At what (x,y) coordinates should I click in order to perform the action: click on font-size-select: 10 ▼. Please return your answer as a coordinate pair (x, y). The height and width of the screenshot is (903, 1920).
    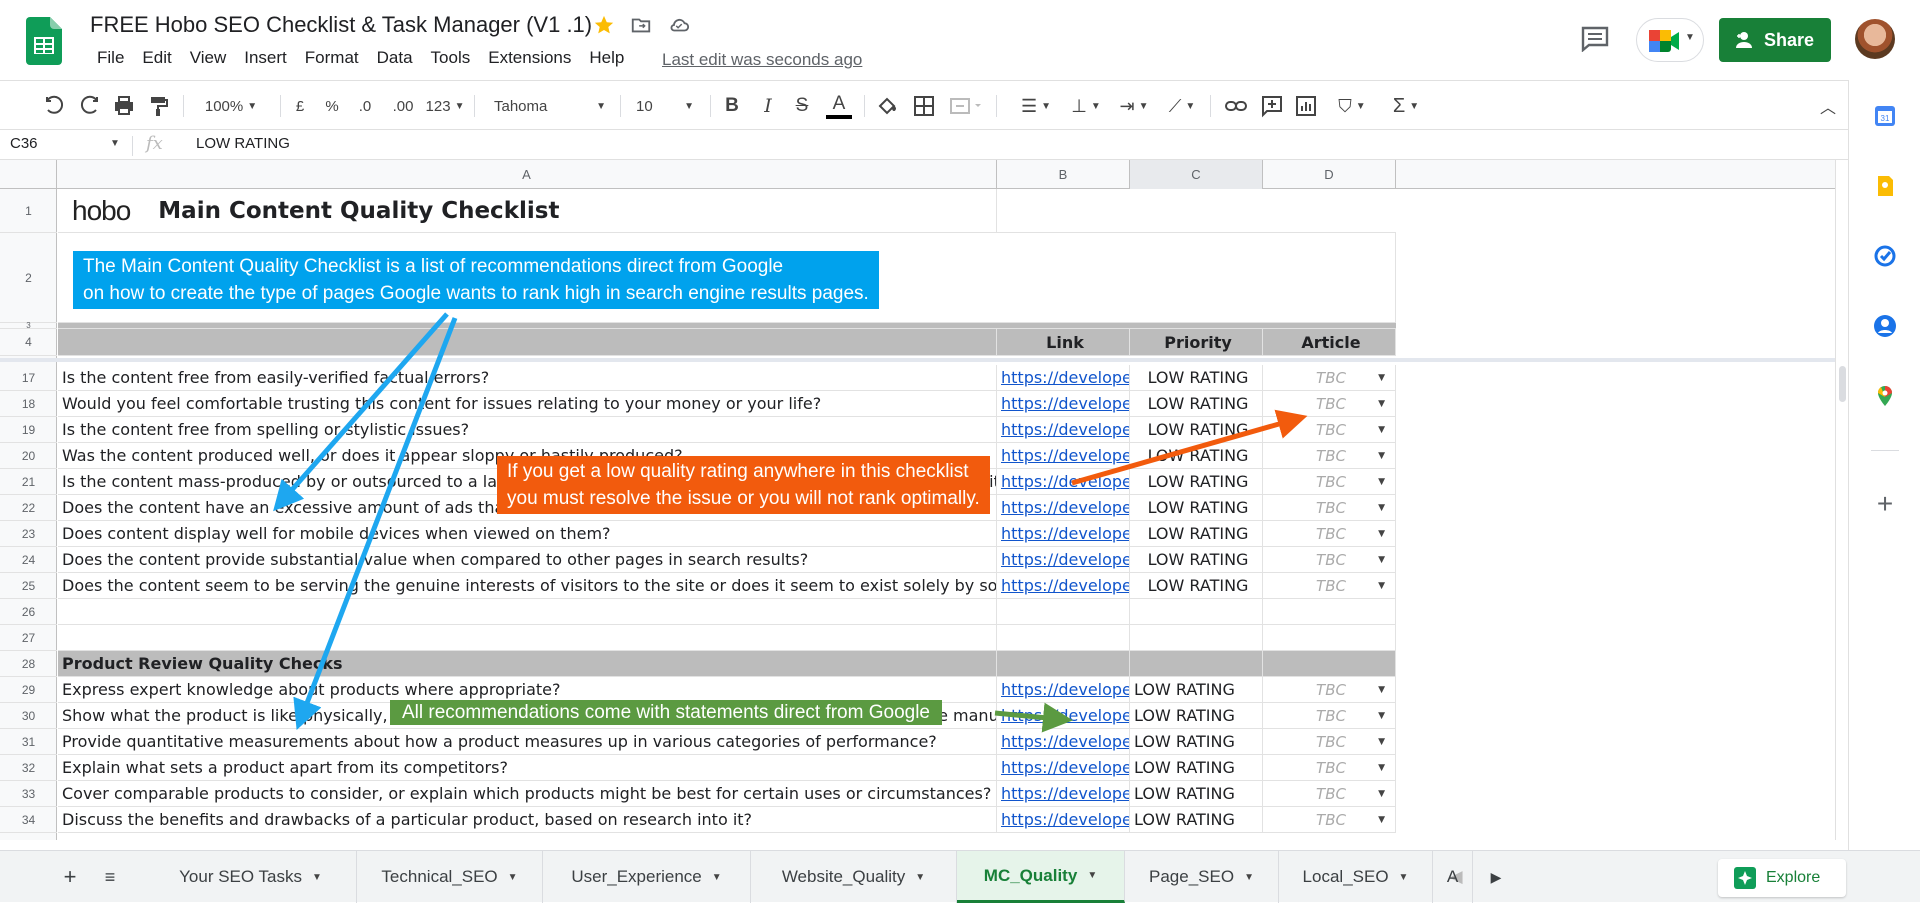
    Looking at the image, I should click on (665, 106).